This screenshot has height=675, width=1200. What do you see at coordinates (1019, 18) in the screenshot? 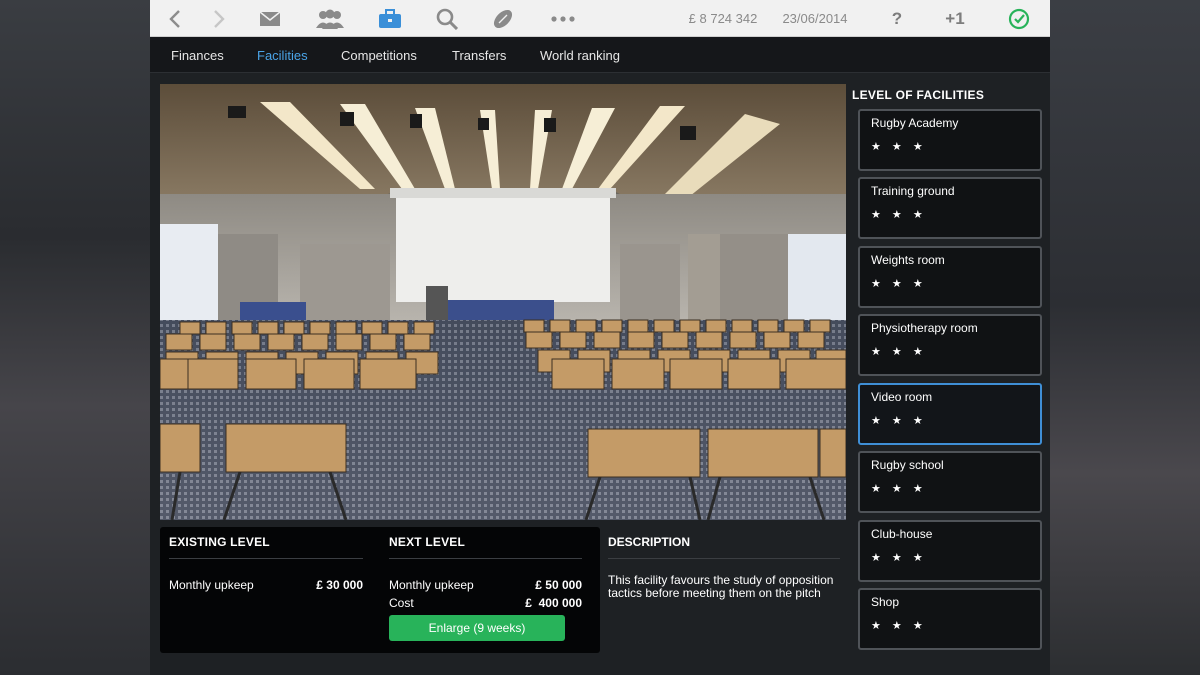
I see `clock-check-icon` at bounding box center [1019, 18].